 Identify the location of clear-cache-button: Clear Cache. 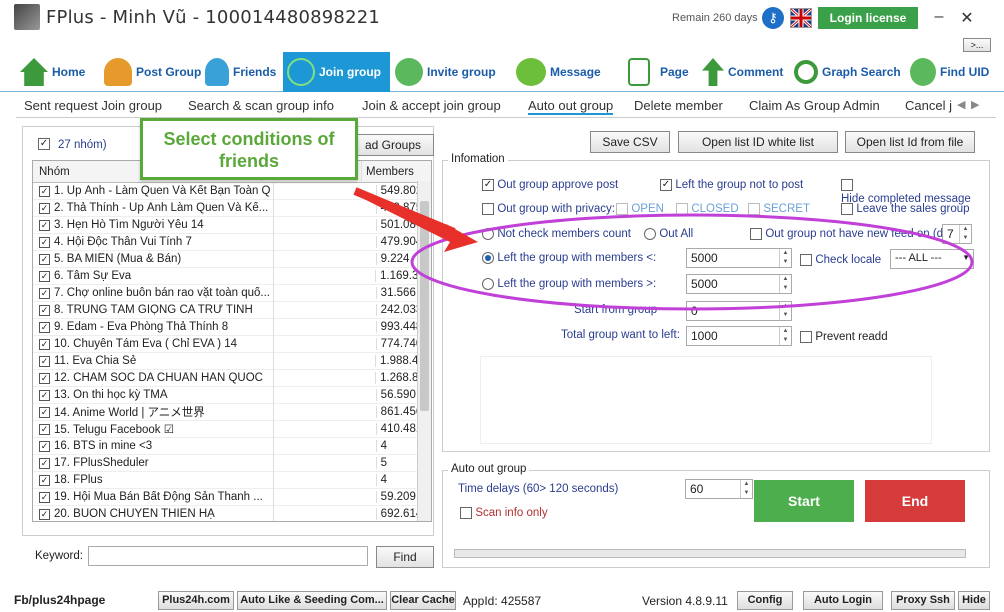
(423, 600).